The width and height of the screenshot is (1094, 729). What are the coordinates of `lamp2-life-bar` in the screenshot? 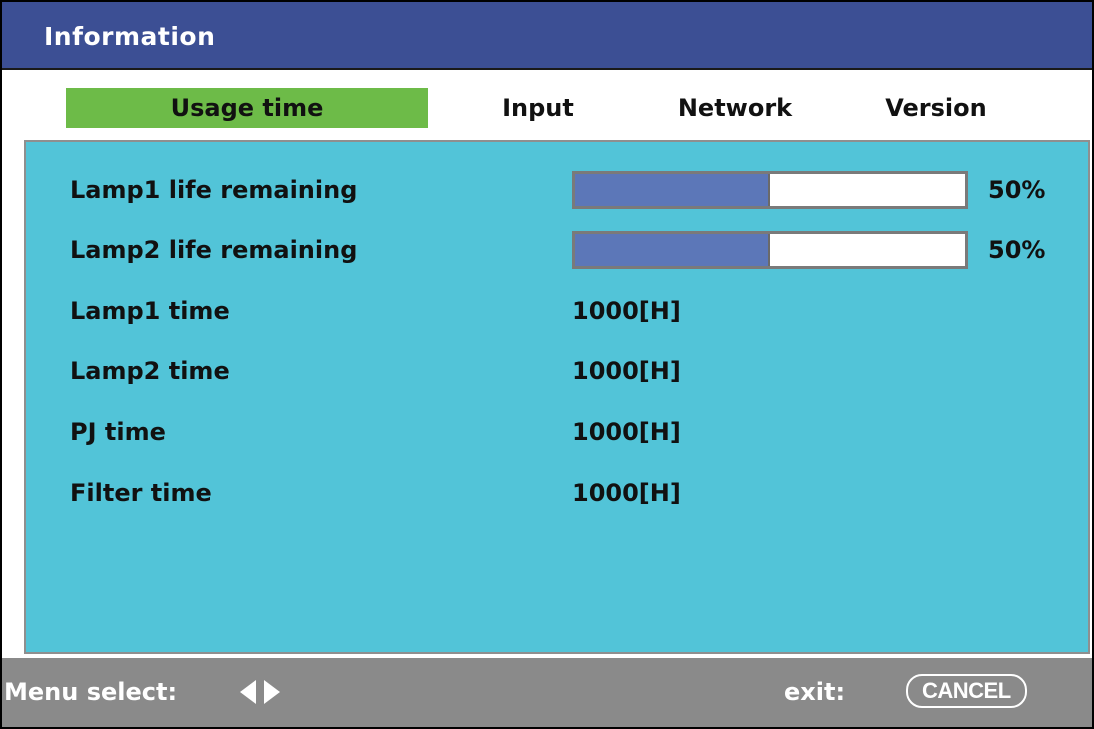 It's located at (770, 250).